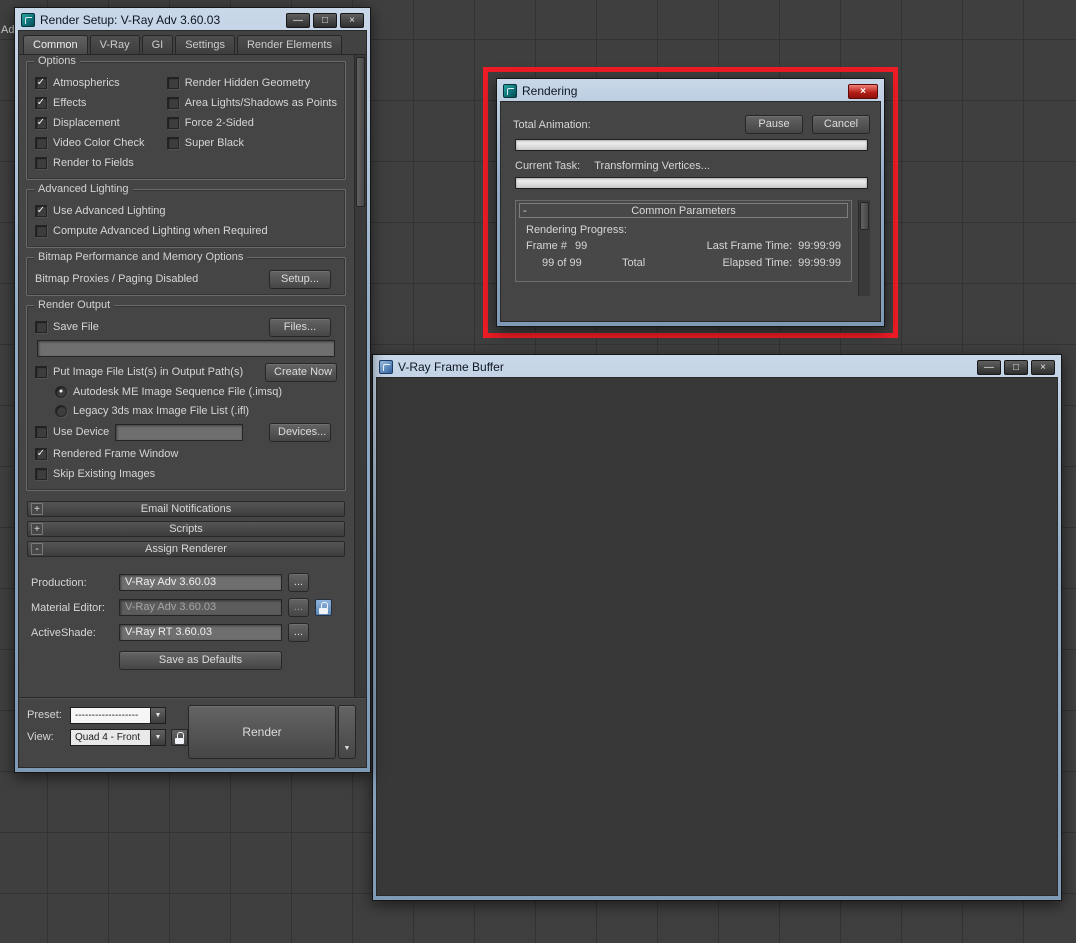 Image resolution: width=1076 pixels, height=943 pixels. What do you see at coordinates (200, 607) in the screenshot?
I see `material-editor-renderer-field: V-Ray Adv 3.60.03` at bounding box center [200, 607].